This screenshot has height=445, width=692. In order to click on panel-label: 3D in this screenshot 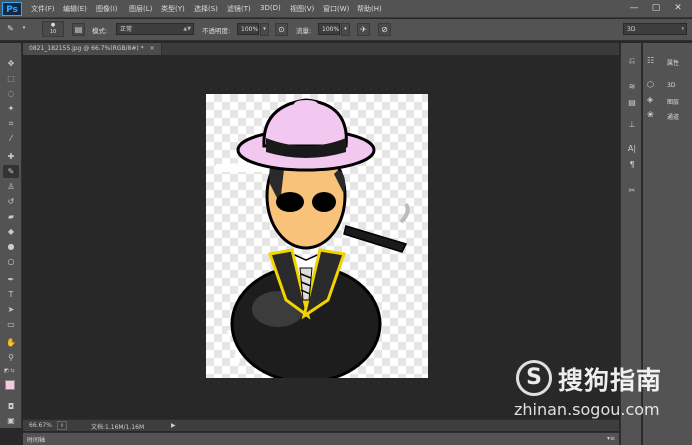, I will do `click(671, 85)`.